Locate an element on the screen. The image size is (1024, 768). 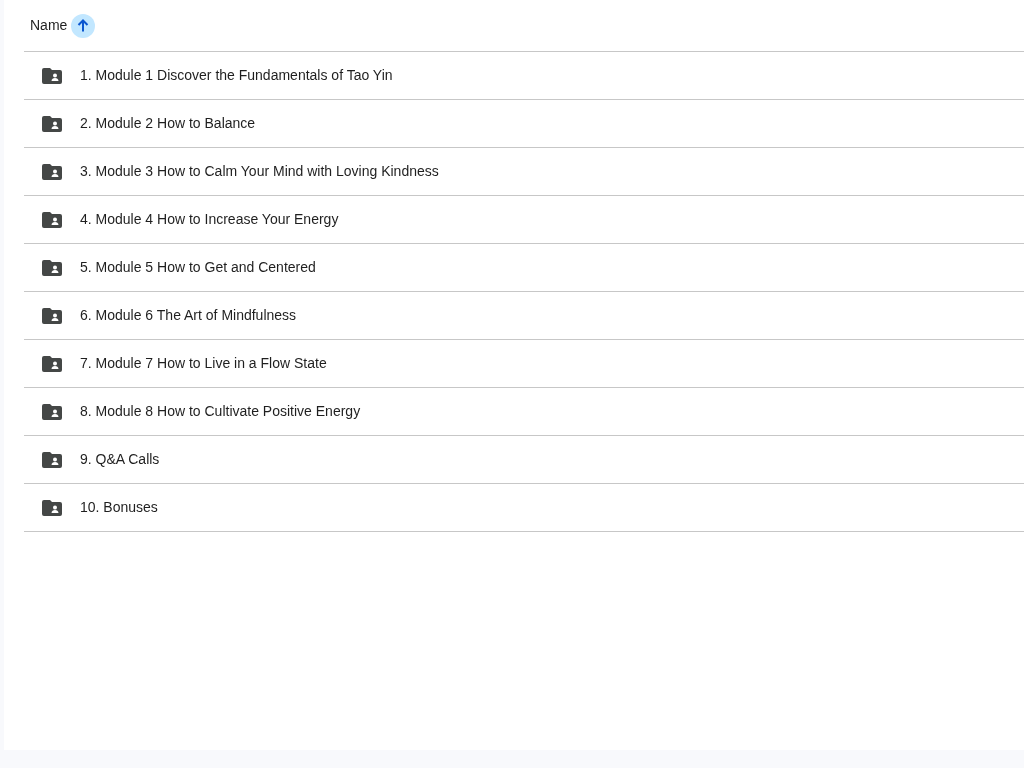
folder-name: 1. Module 1 Discover the Fundamentals of Tao Yin is located at coordinates (236, 75).